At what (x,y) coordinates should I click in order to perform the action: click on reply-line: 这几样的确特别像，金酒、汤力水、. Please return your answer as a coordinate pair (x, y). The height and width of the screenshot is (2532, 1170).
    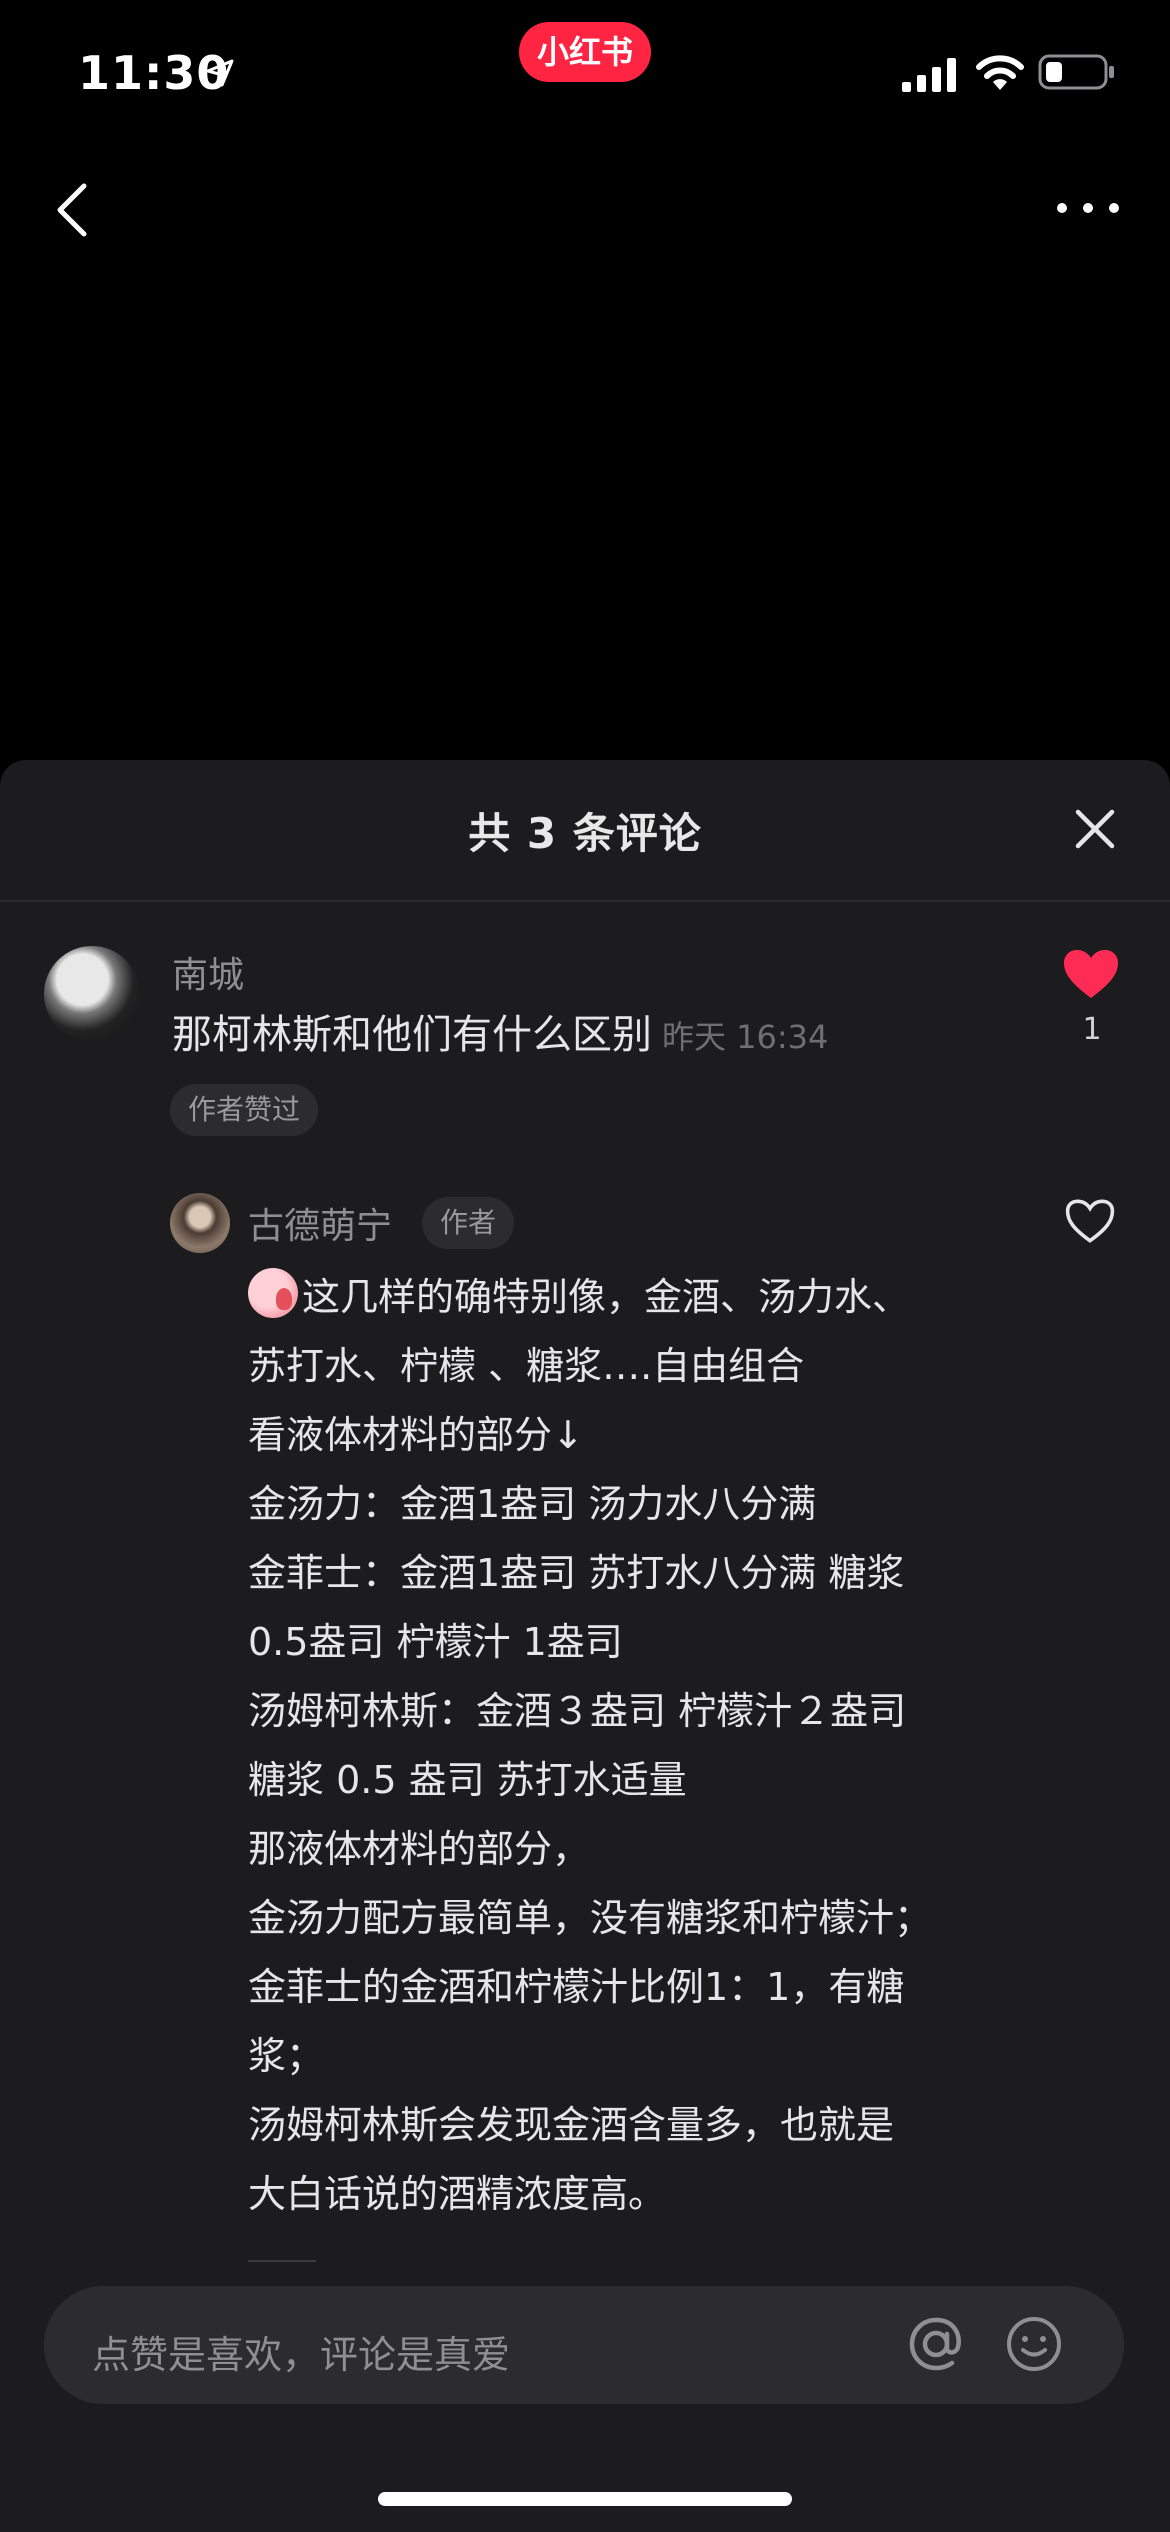
    Looking at the image, I should click on (638, 1297).